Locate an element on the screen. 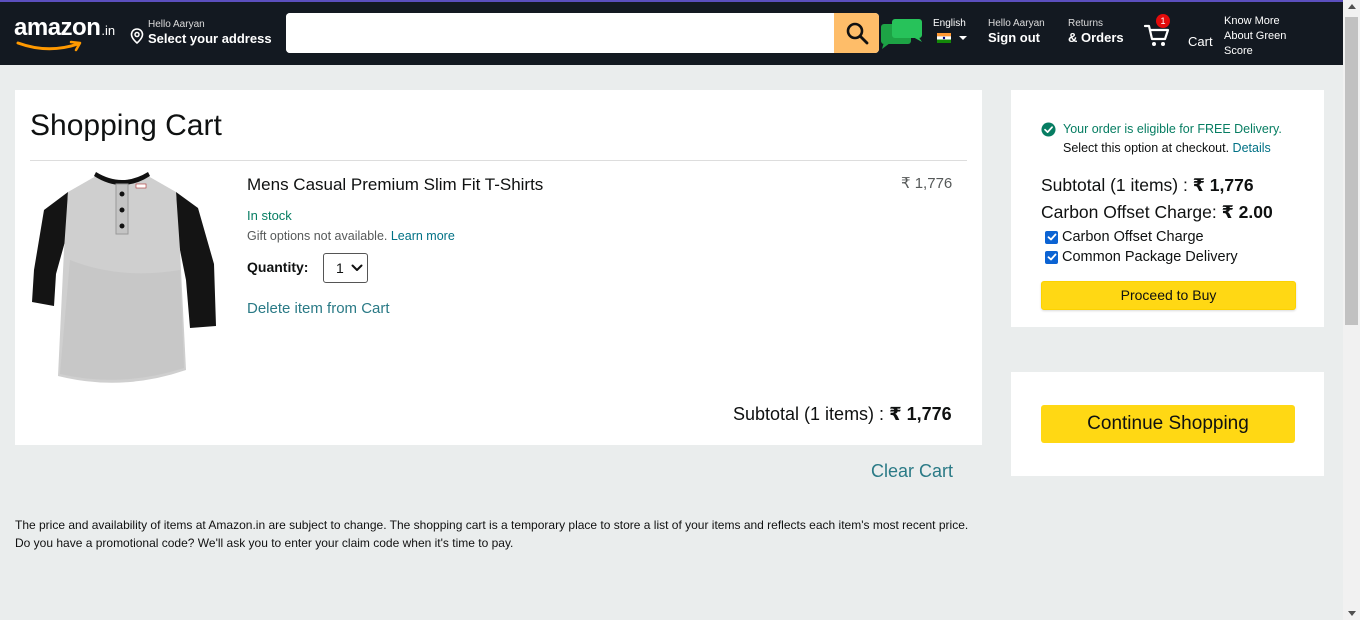 The height and width of the screenshot is (620, 1360). address-greeting: Hello Aaryan is located at coordinates (176, 24).